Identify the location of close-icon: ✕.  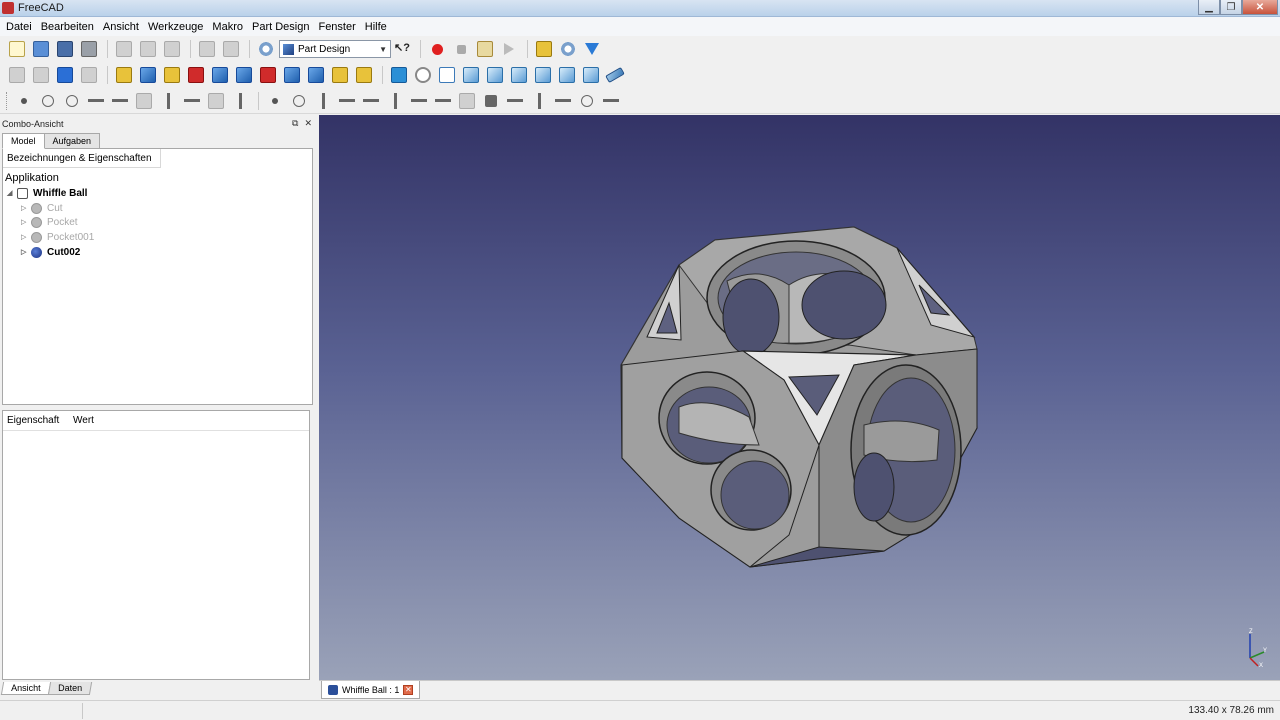
(308, 123).